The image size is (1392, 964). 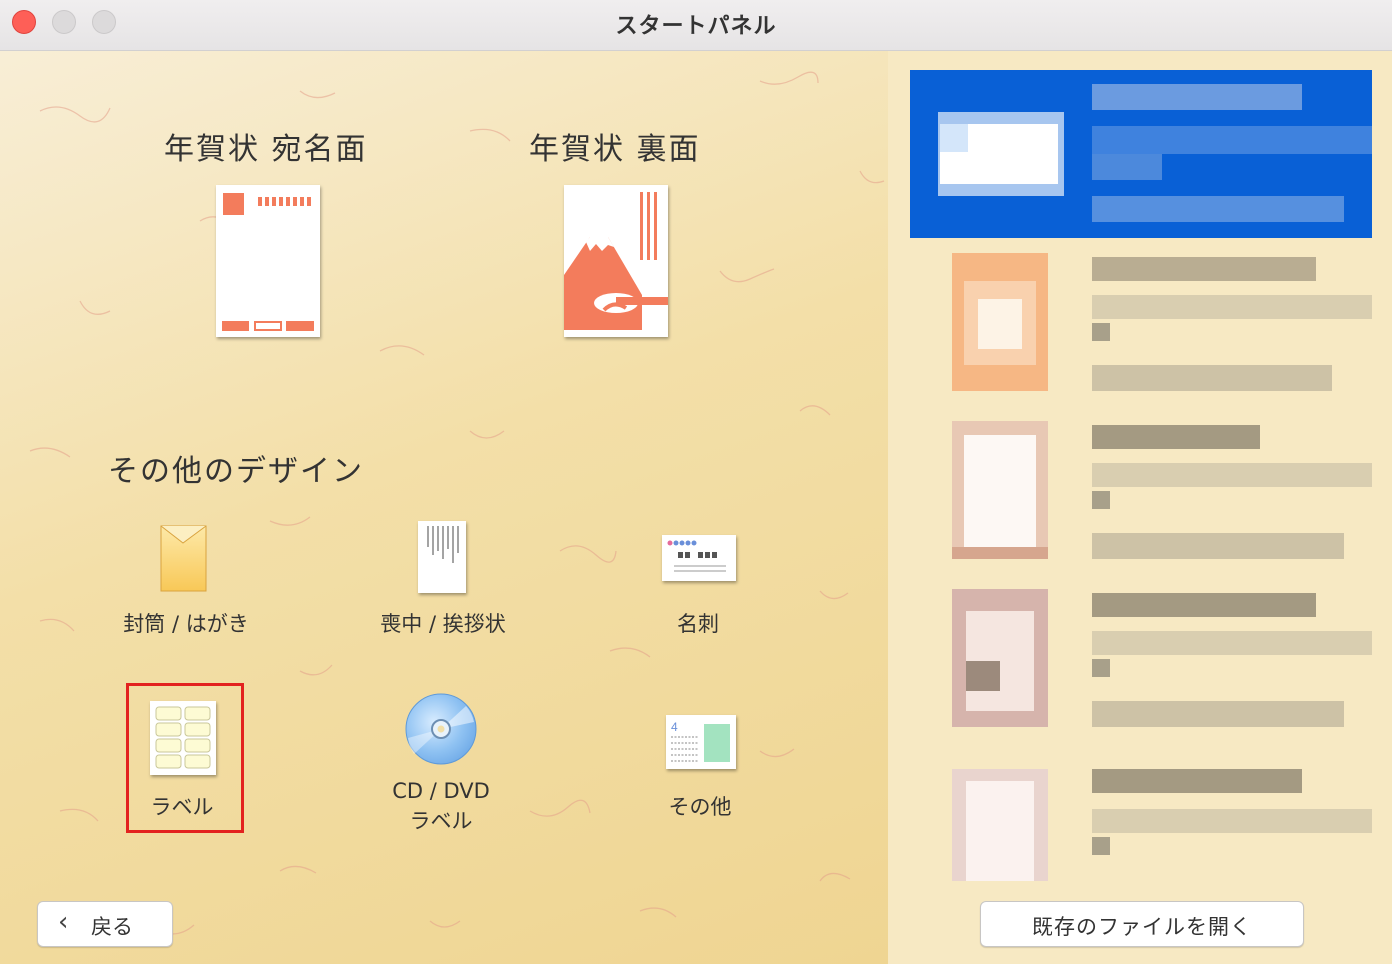 What do you see at coordinates (183, 738) in the screenshot?
I see `label-sheet-icon` at bounding box center [183, 738].